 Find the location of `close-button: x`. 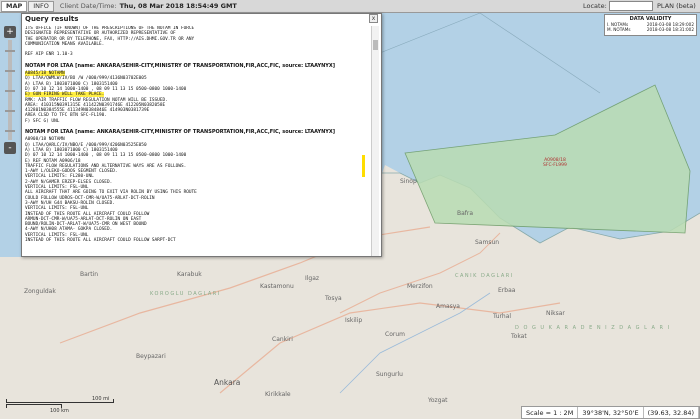

close-button: x is located at coordinates (373, 18).